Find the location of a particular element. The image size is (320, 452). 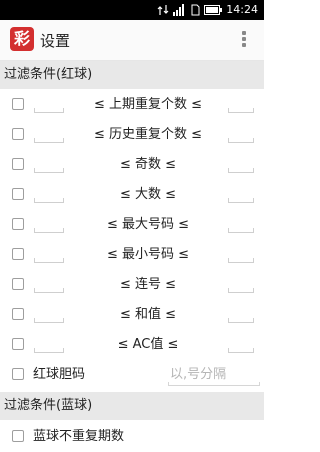

red-filter-row: ≤ AC值 ≤ is located at coordinates (132, 345).